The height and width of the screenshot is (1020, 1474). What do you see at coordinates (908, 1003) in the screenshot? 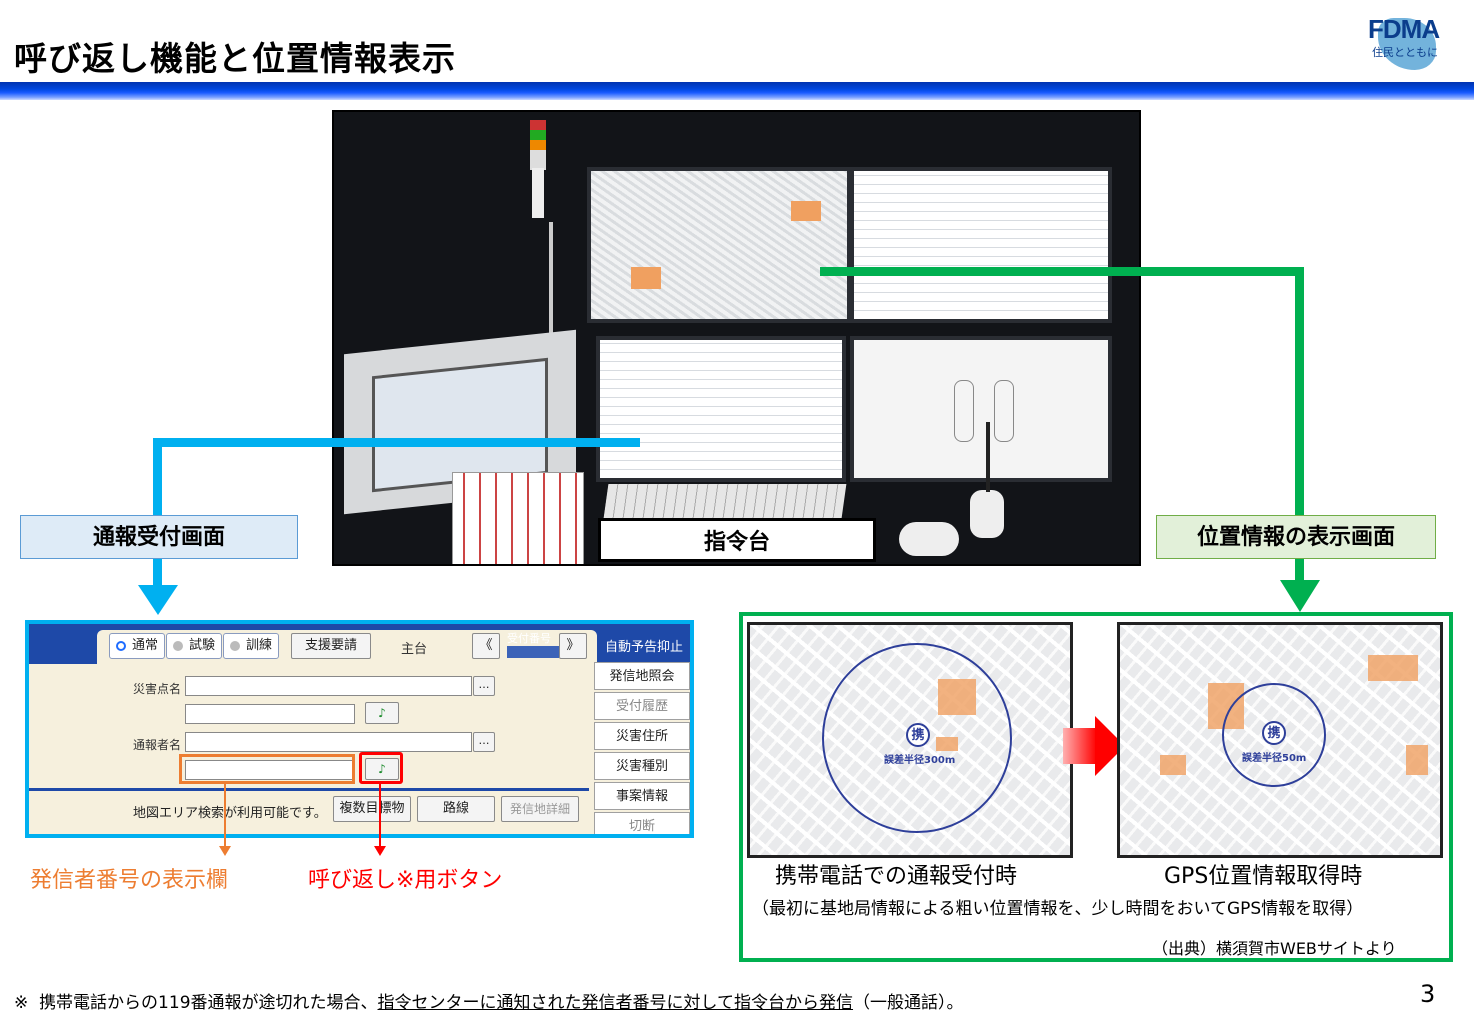
I see `footnote-text-3: （一般通話）。` at bounding box center [908, 1003].